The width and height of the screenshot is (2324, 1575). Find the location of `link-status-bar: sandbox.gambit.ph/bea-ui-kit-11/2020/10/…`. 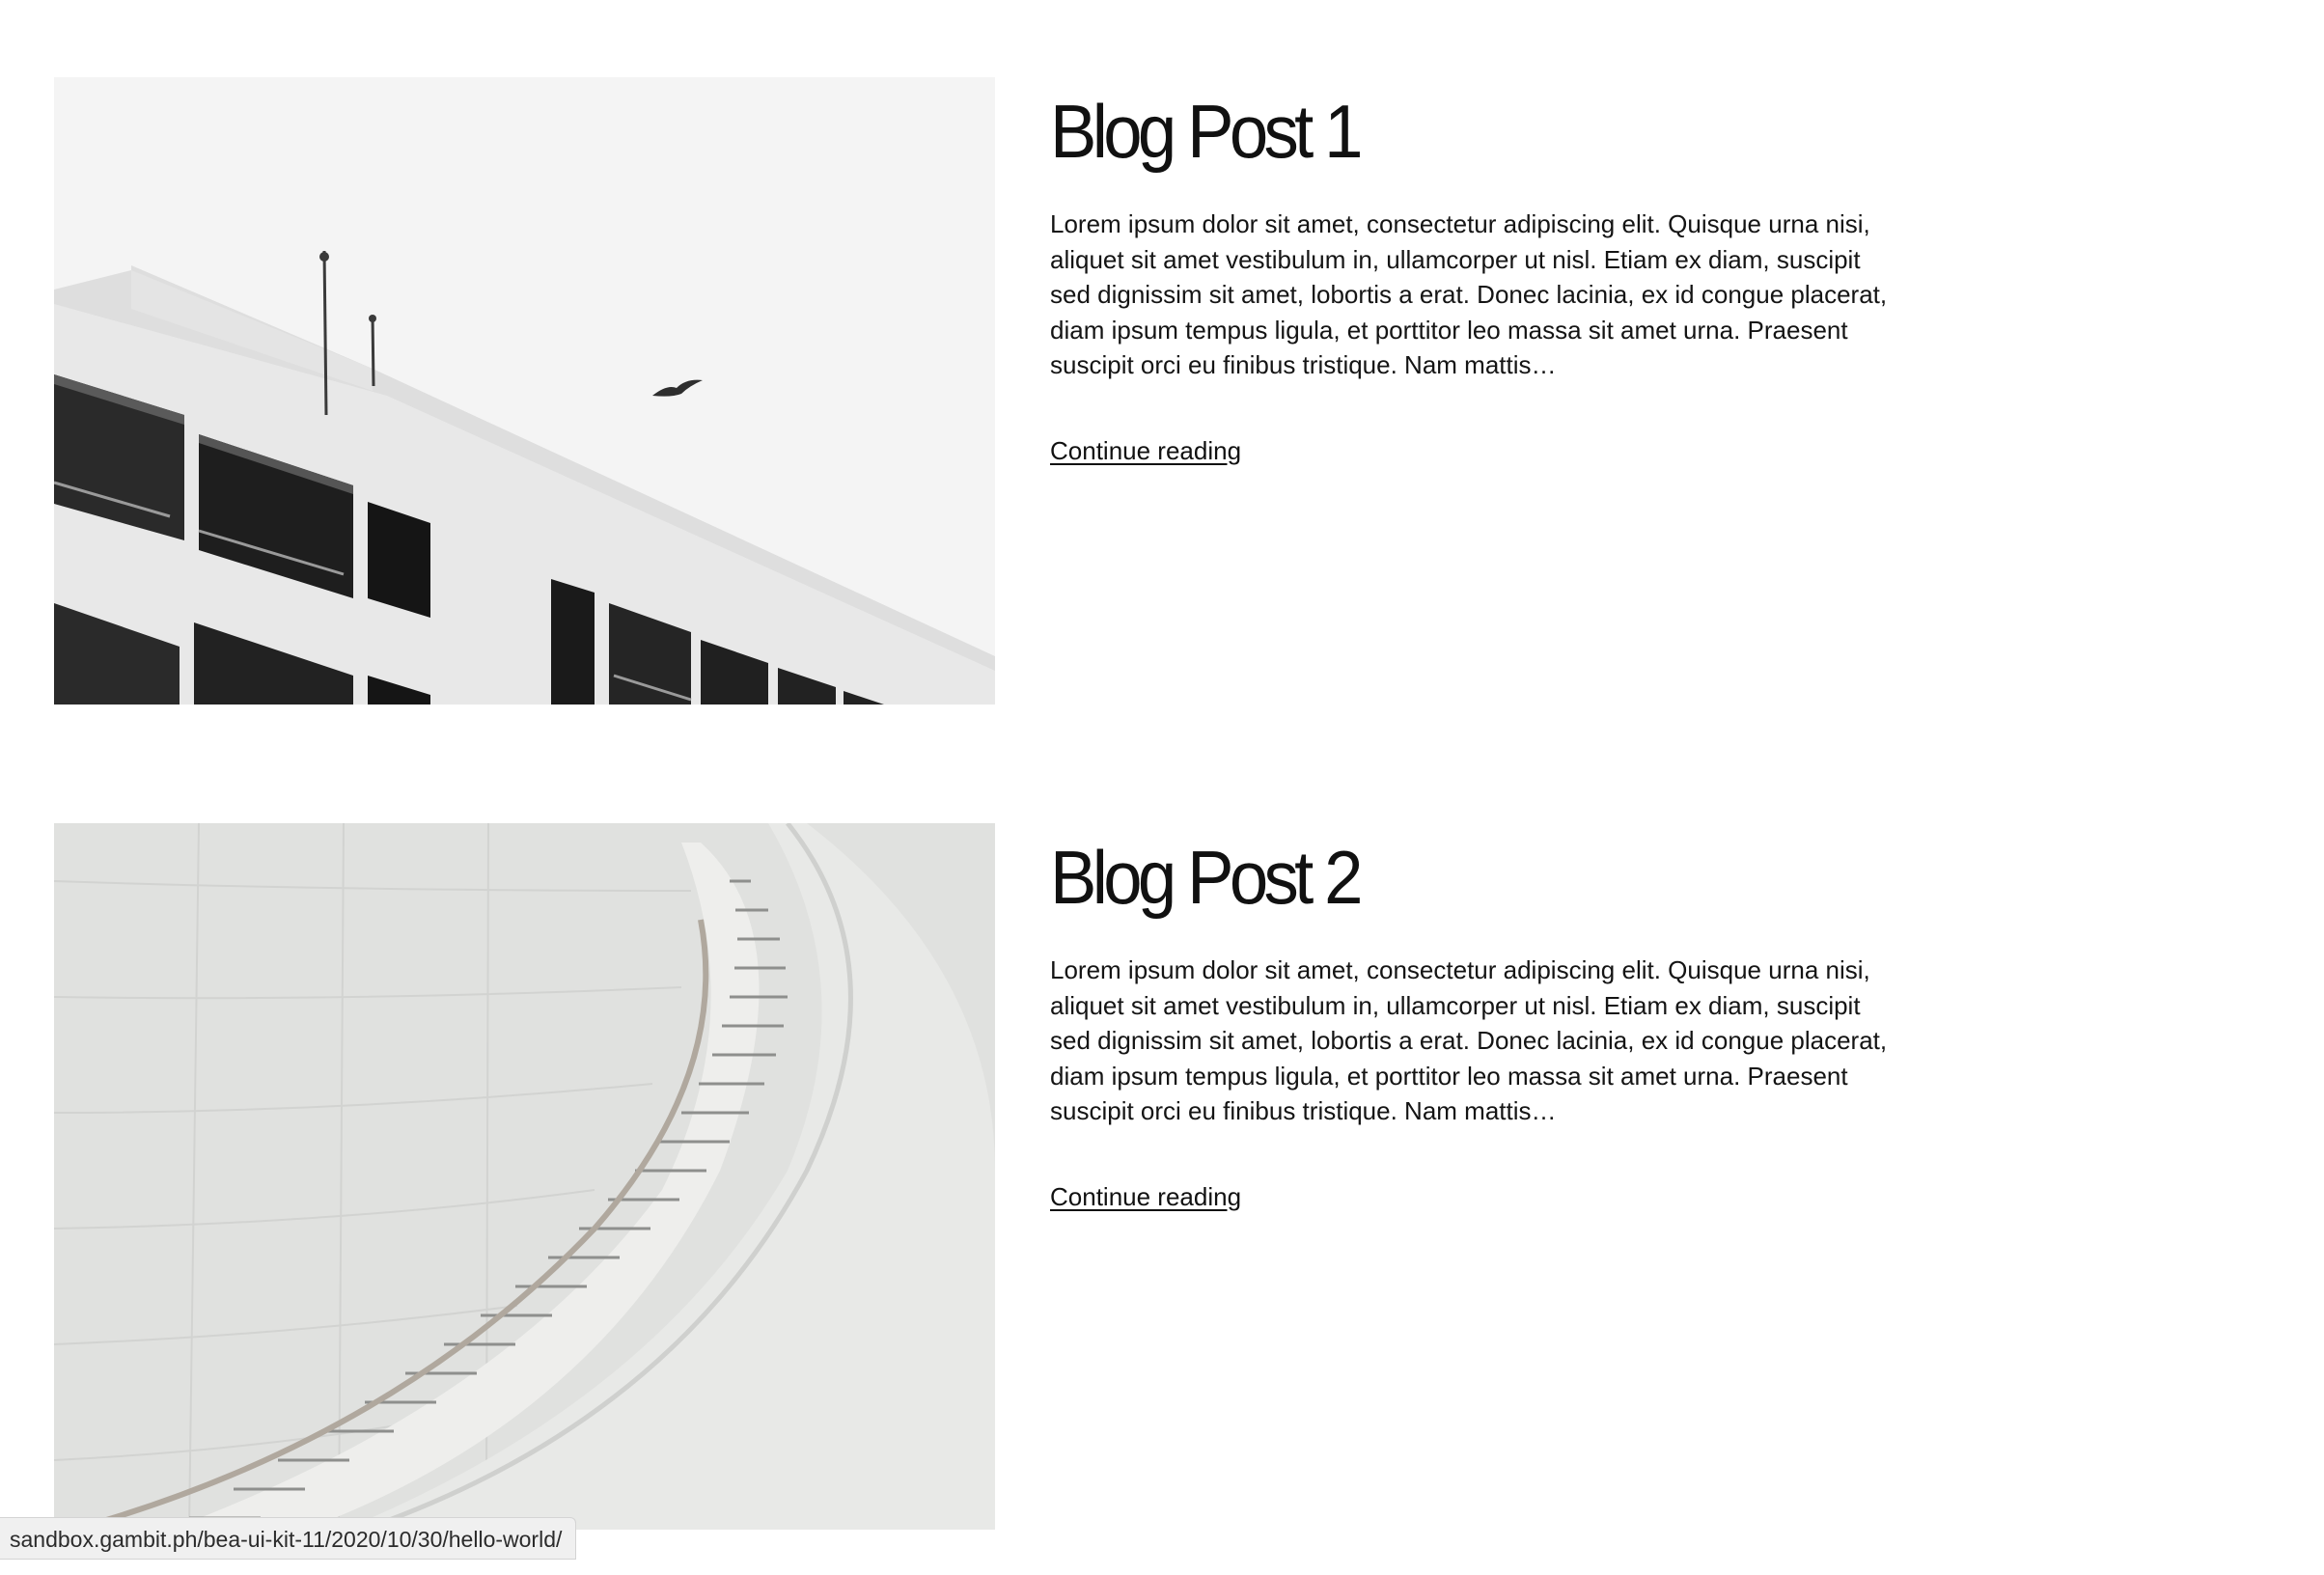

link-status-bar: sandbox.gambit.ph/bea-ui-kit-11/2020/10/… is located at coordinates (289, 1538).